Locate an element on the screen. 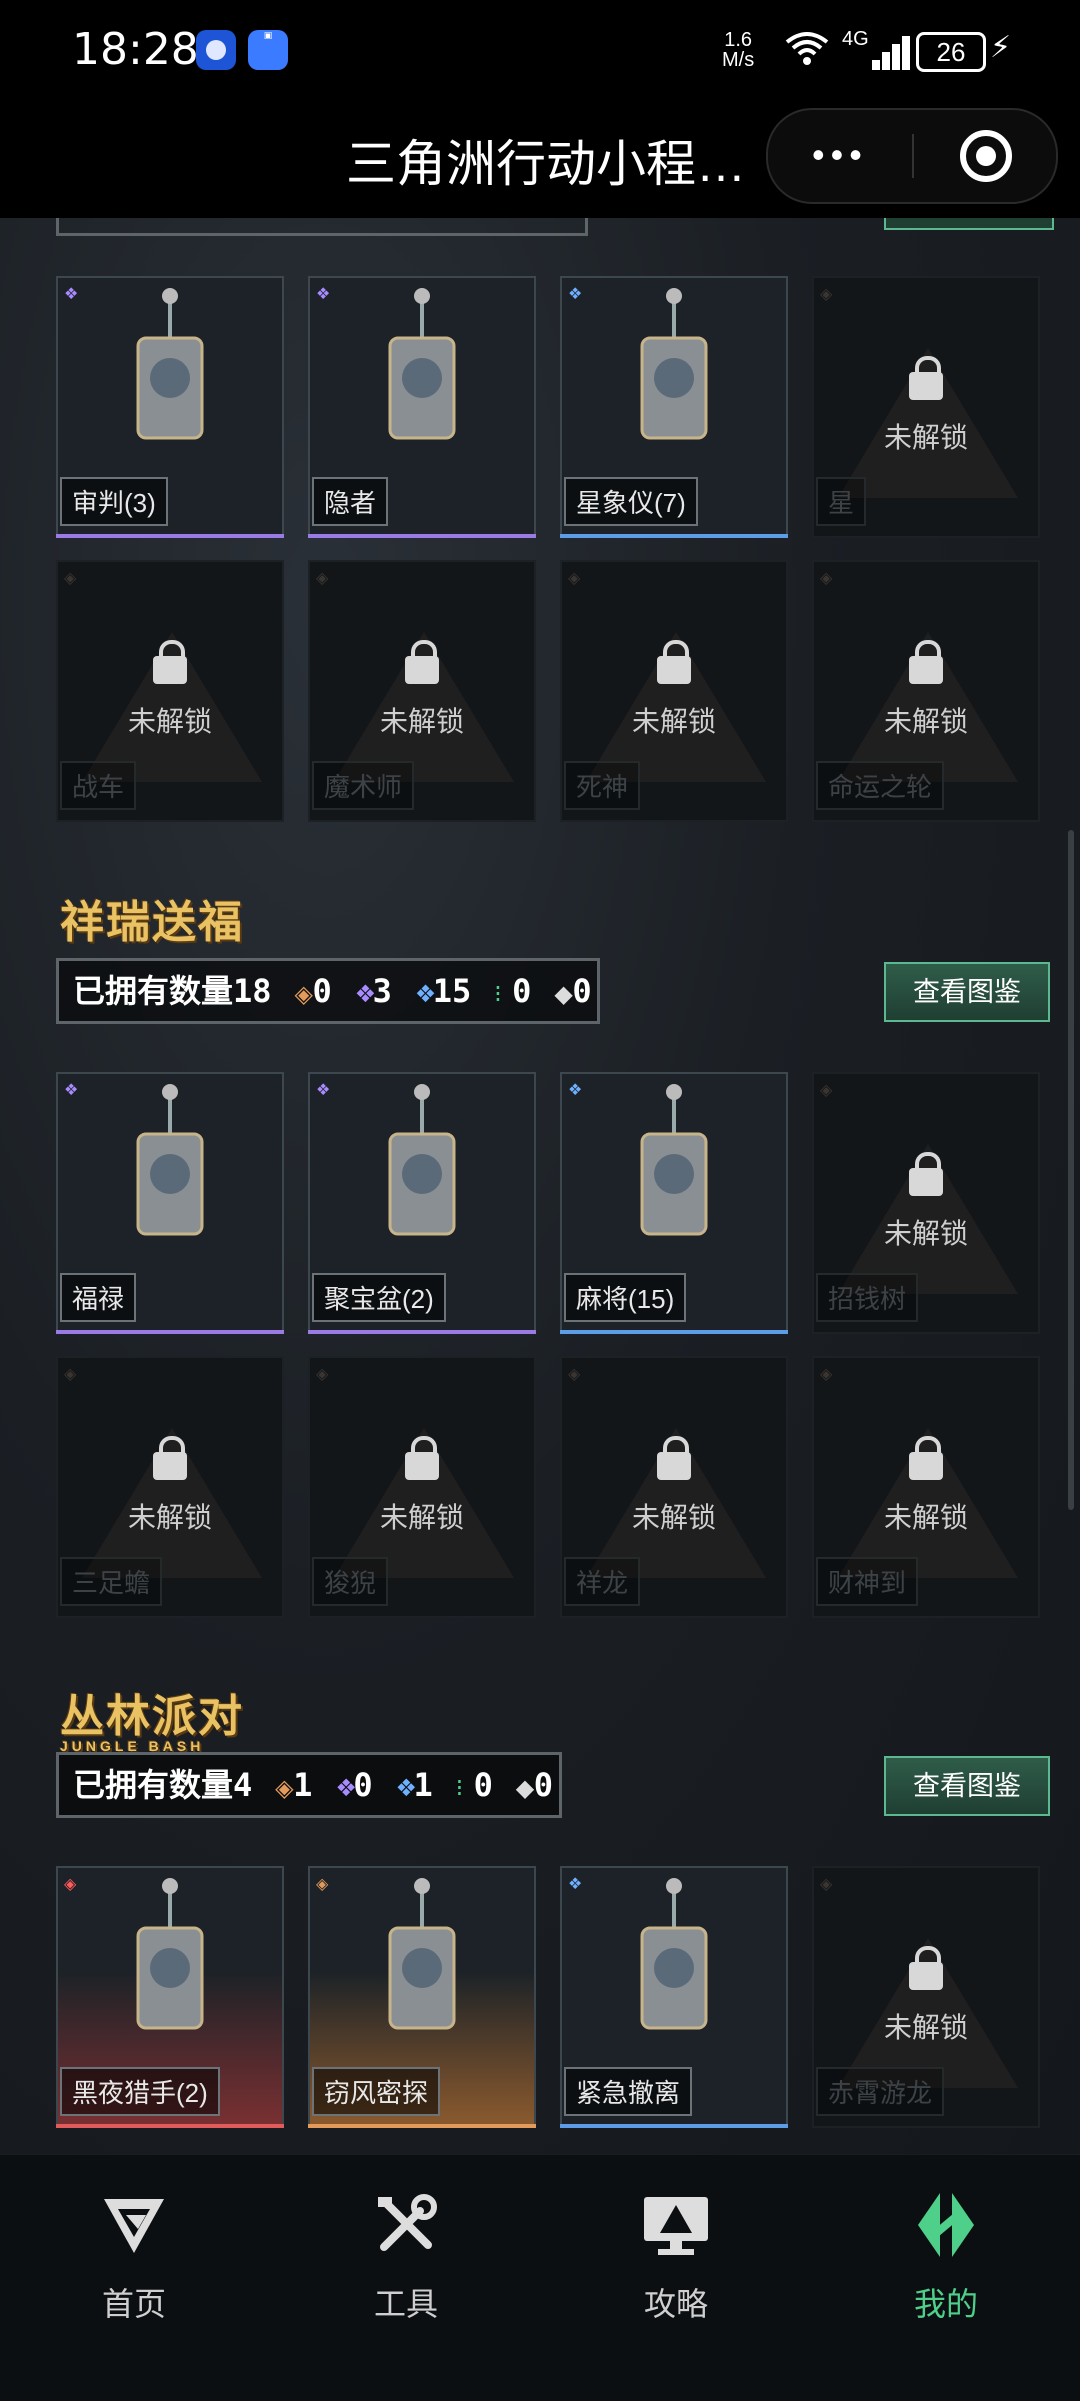 Image resolution: width=1080 pixels, height=2401 pixels. green-gem-icon: ⁝ is located at coordinates (498, 994).